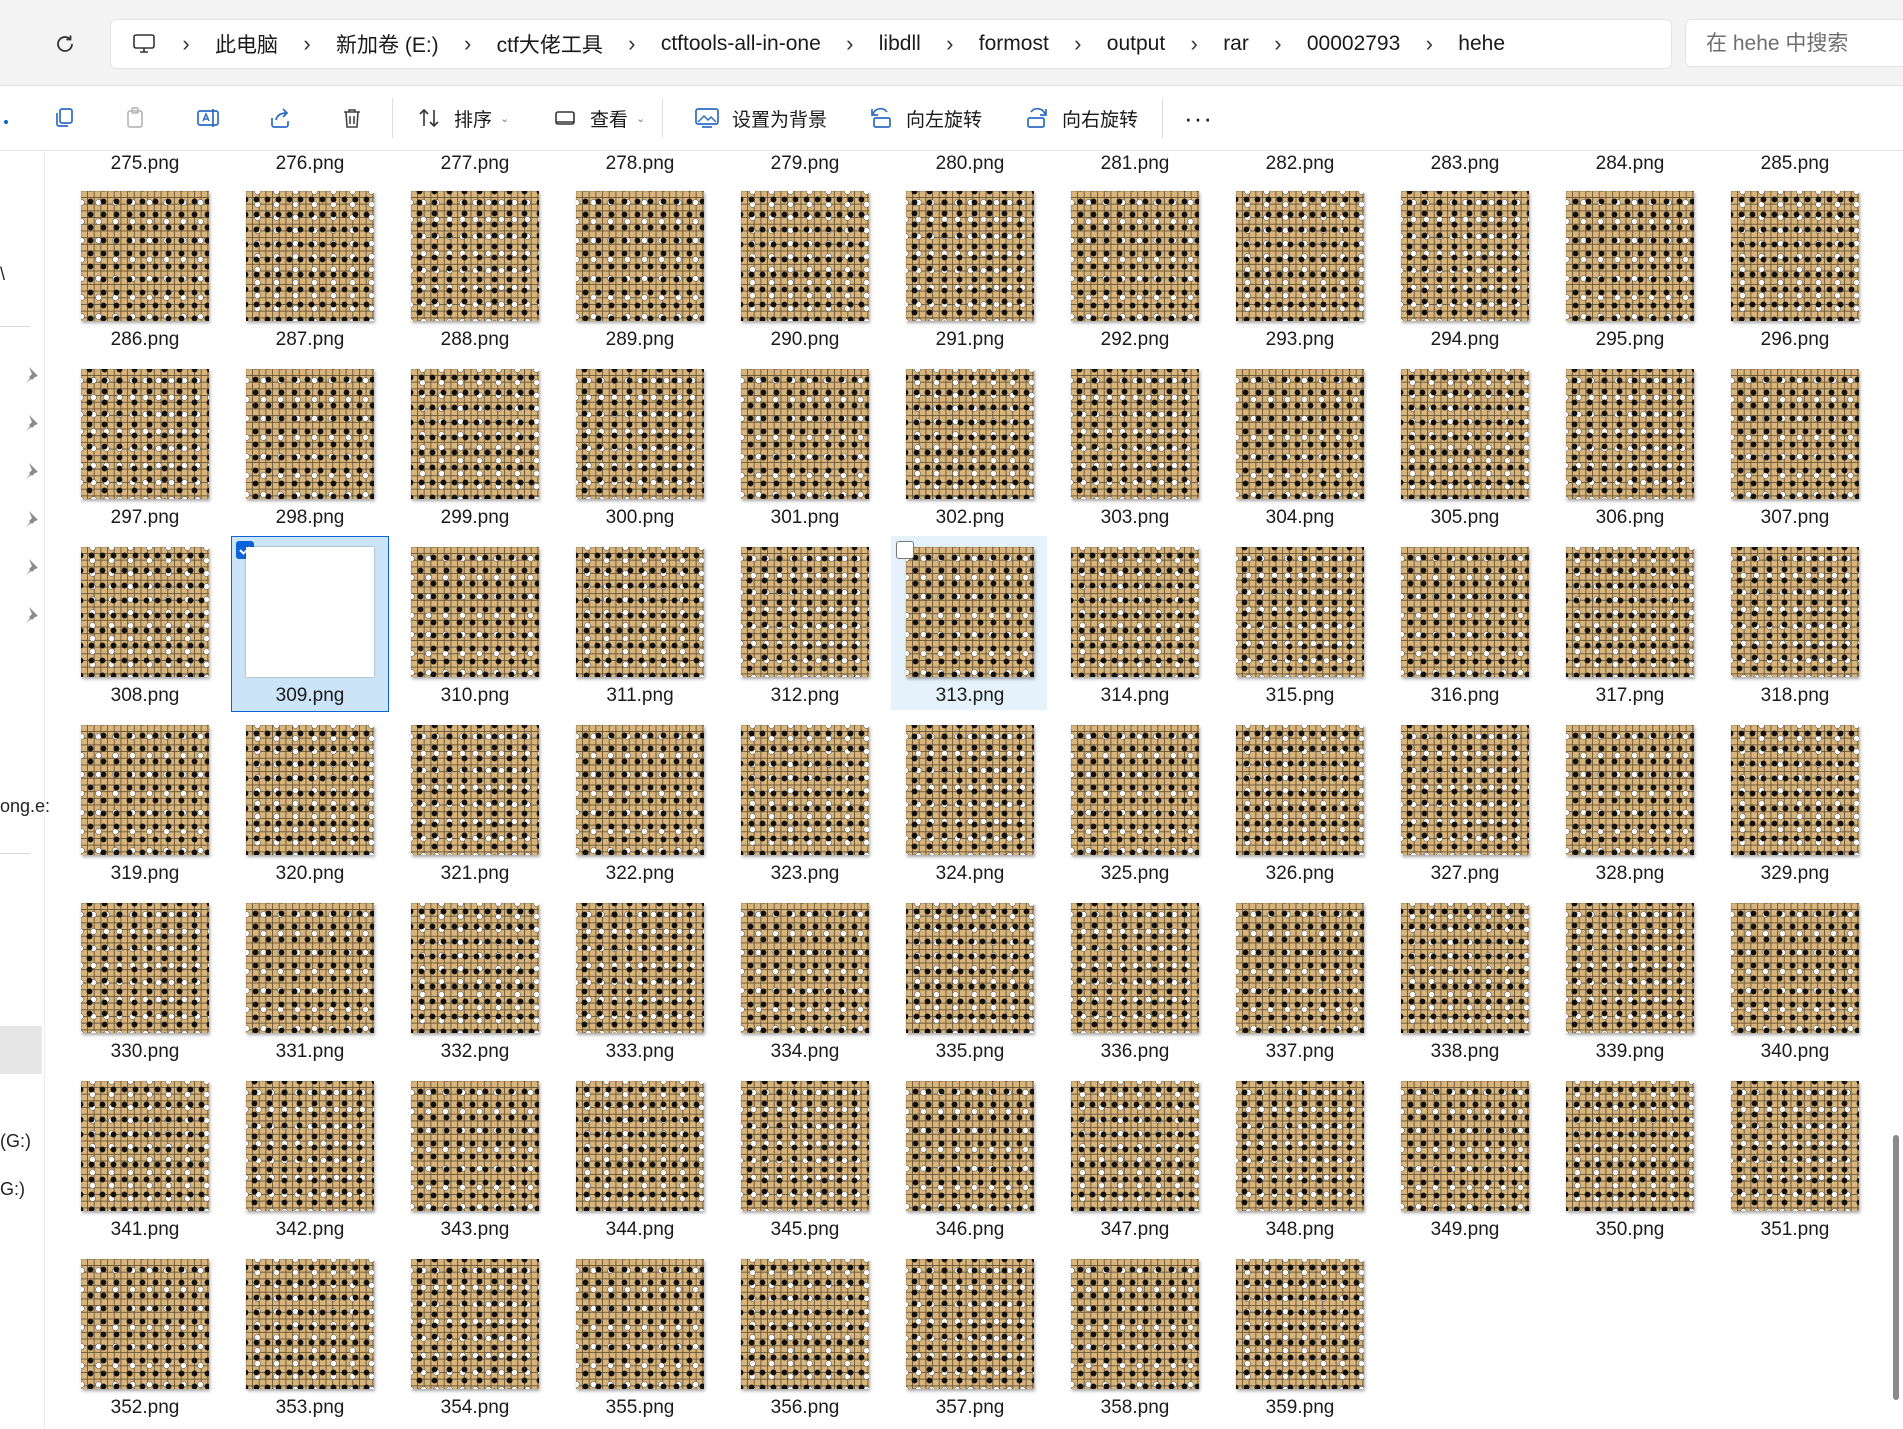 The width and height of the screenshot is (1903, 1429). Describe the element at coordinates (1353, 44) in the screenshot. I see `breadcrumb-00002793: 00002793` at that location.